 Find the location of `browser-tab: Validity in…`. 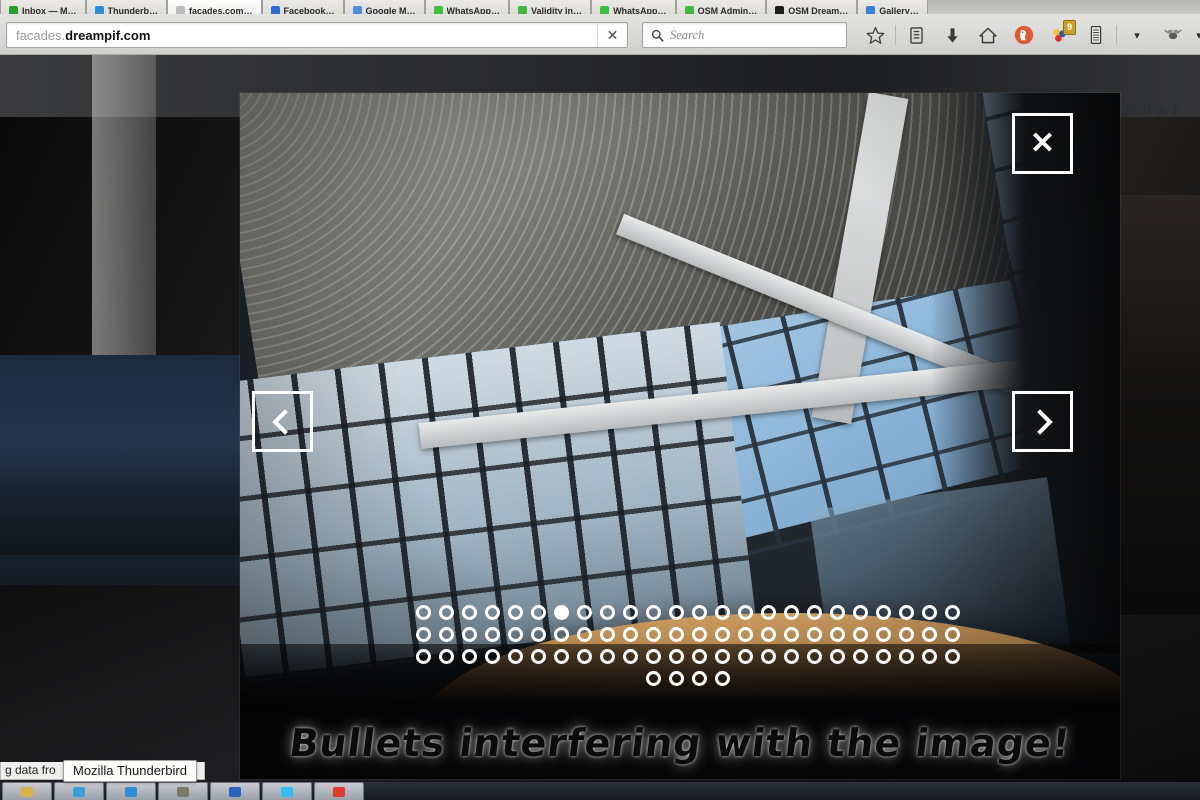

browser-tab: Validity in… is located at coordinates (550, 7).